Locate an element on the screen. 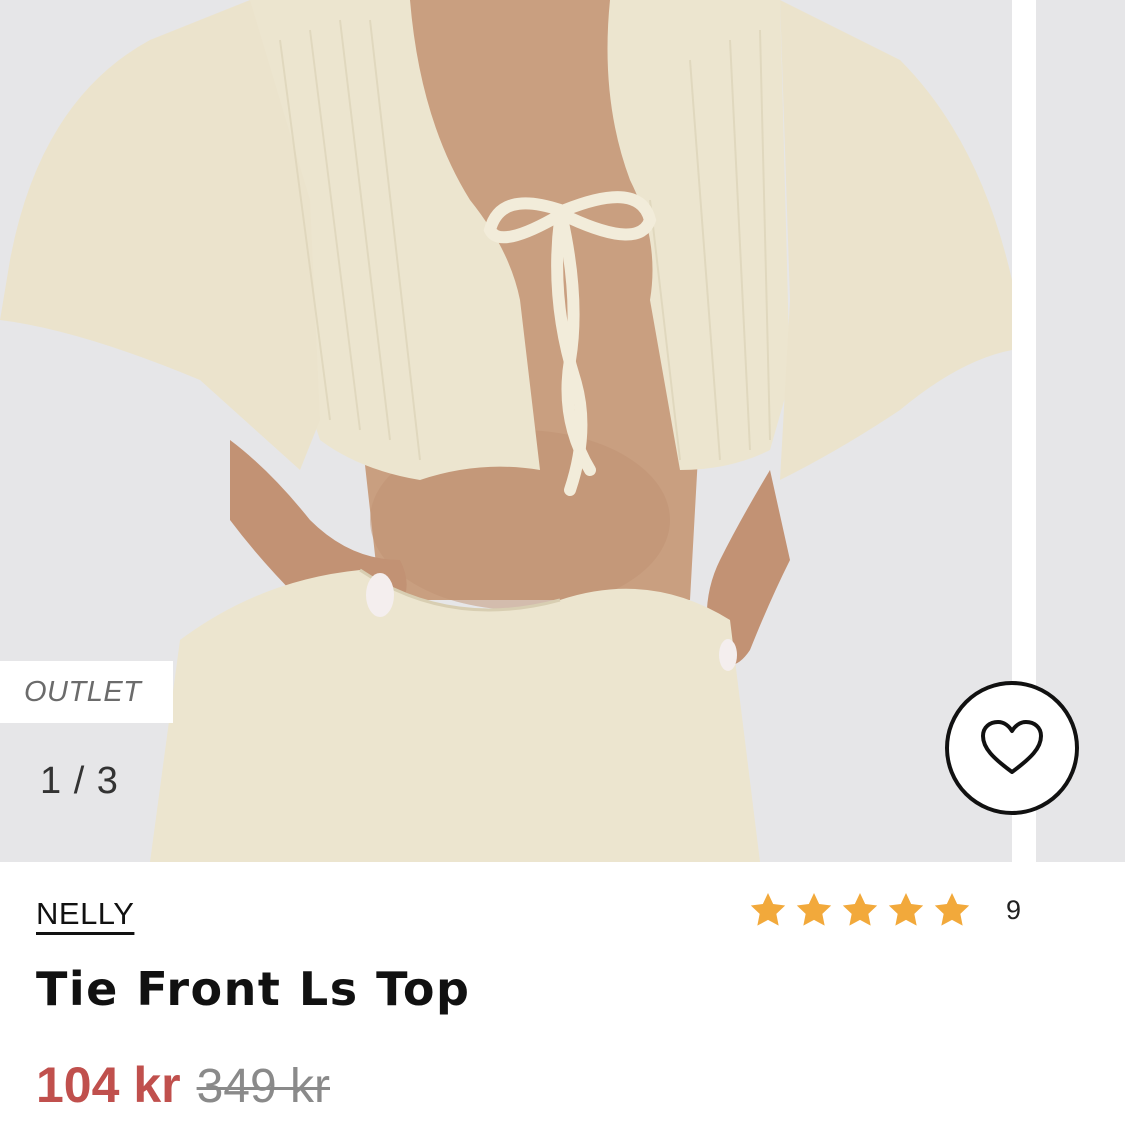 This screenshot has width=1125, height=1125. heart-icon is located at coordinates (1012, 747).